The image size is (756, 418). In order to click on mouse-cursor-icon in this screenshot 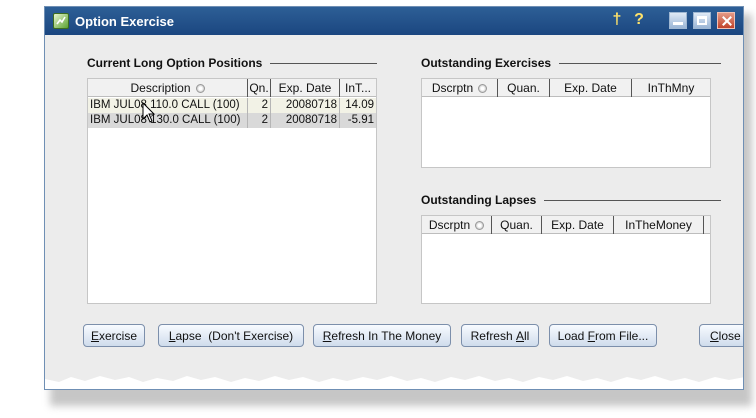, I will do `click(149, 112)`.